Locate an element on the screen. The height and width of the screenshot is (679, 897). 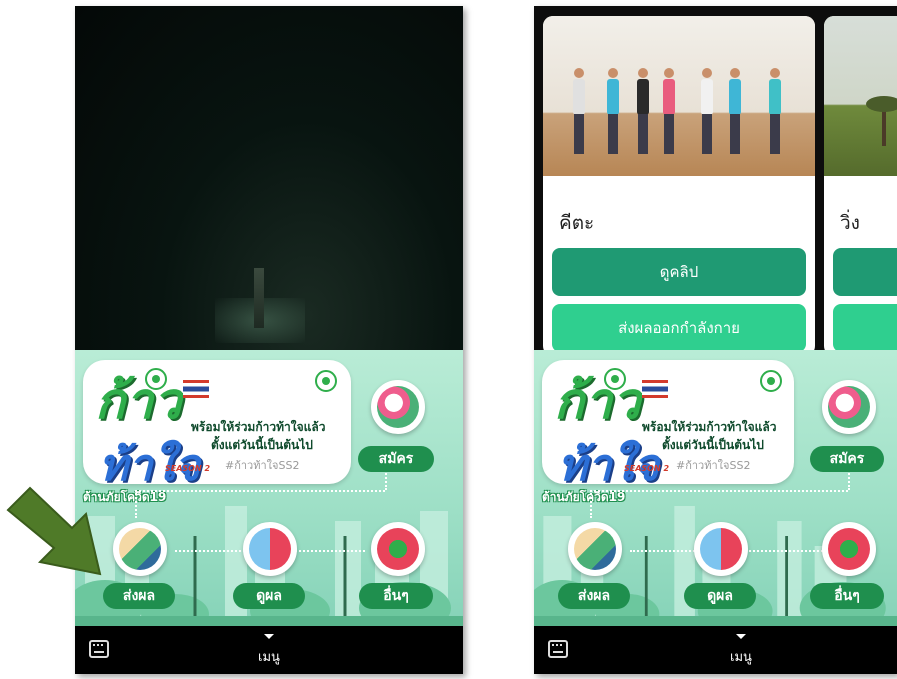
running-field-photo is located at coordinates (860, 96).